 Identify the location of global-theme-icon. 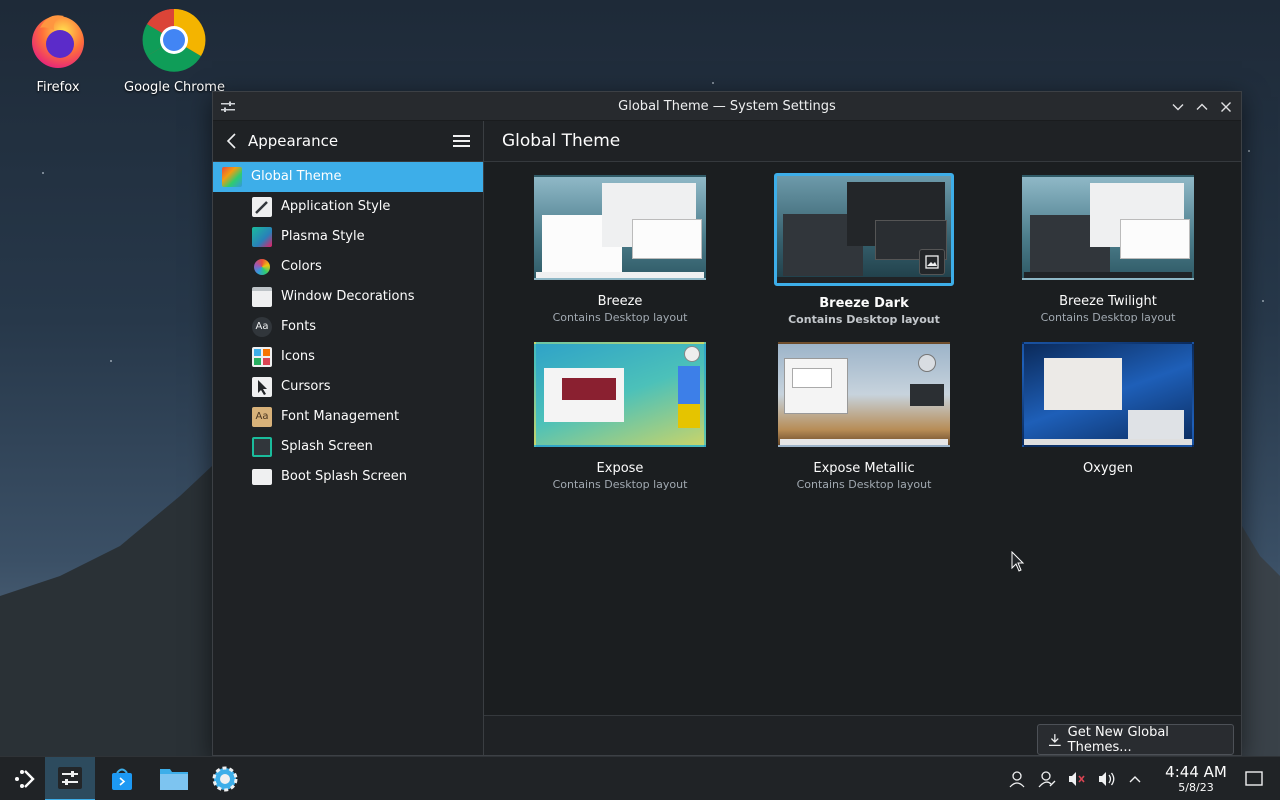
(232, 177).